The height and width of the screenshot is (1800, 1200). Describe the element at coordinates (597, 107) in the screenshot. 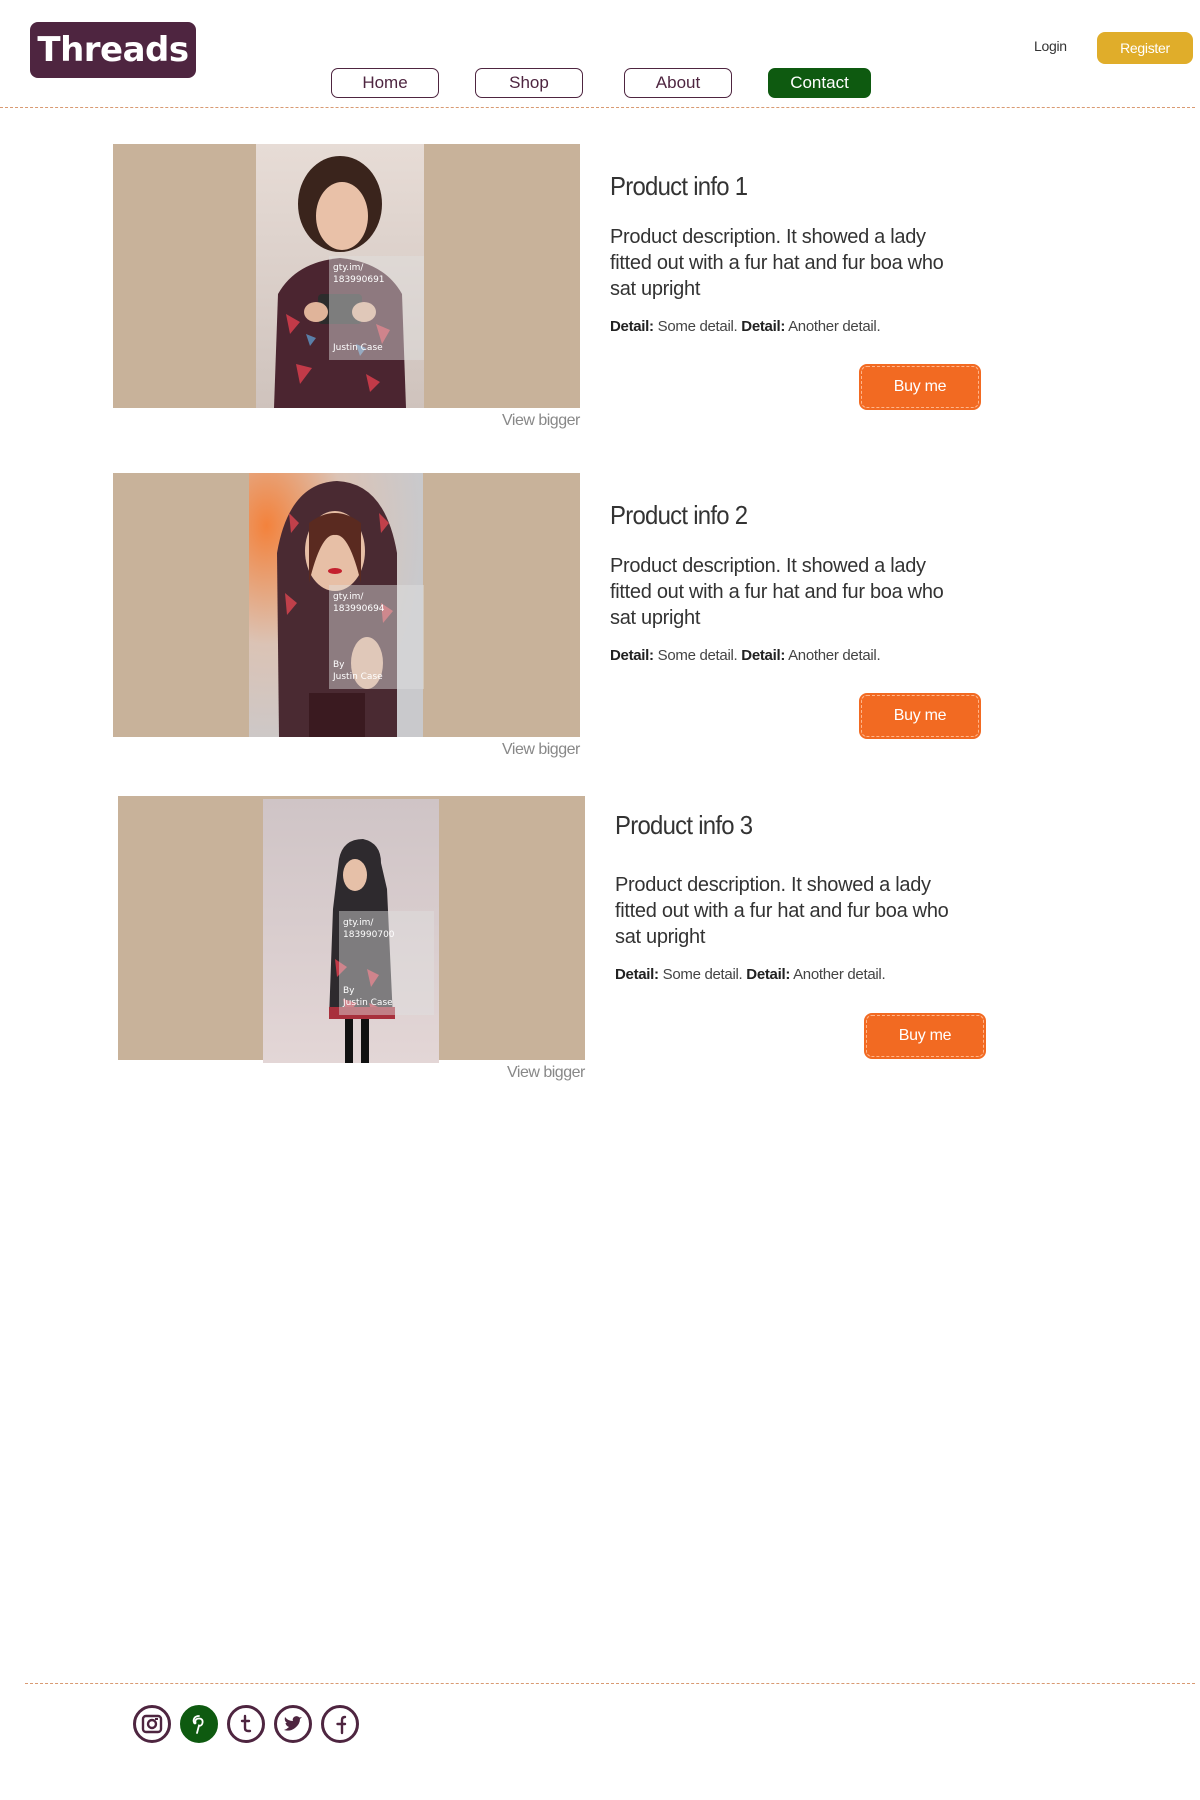

I see `header-divider` at that location.